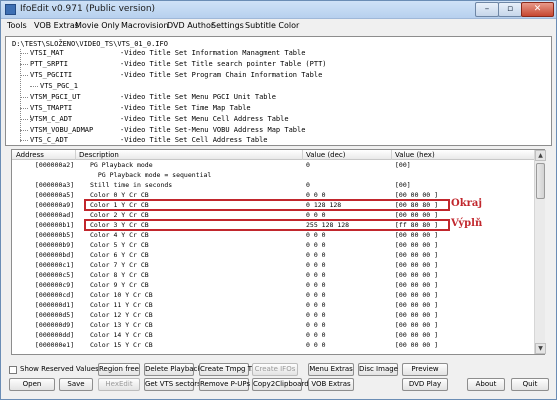 This screenshot has height=400, width=557. Describe the element at coordinates (99, 155) in the screenshot. I see `col-header-description: Description` at that location.